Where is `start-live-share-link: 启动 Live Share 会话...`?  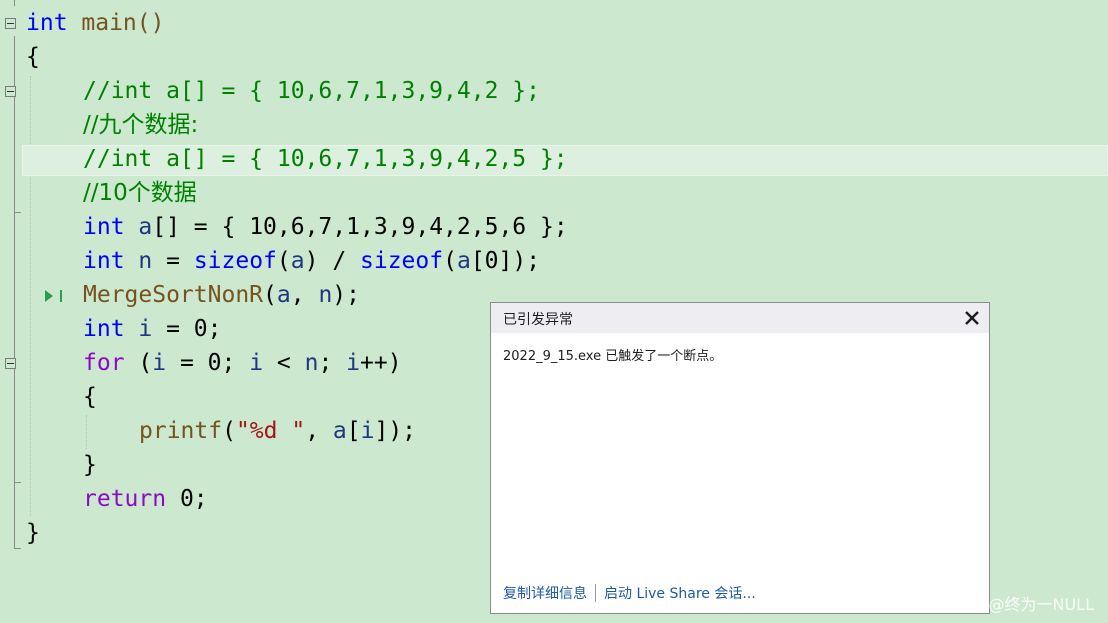
start-live-share-link: 启动 Live Share 会话... is located at coordinates (680, 593).